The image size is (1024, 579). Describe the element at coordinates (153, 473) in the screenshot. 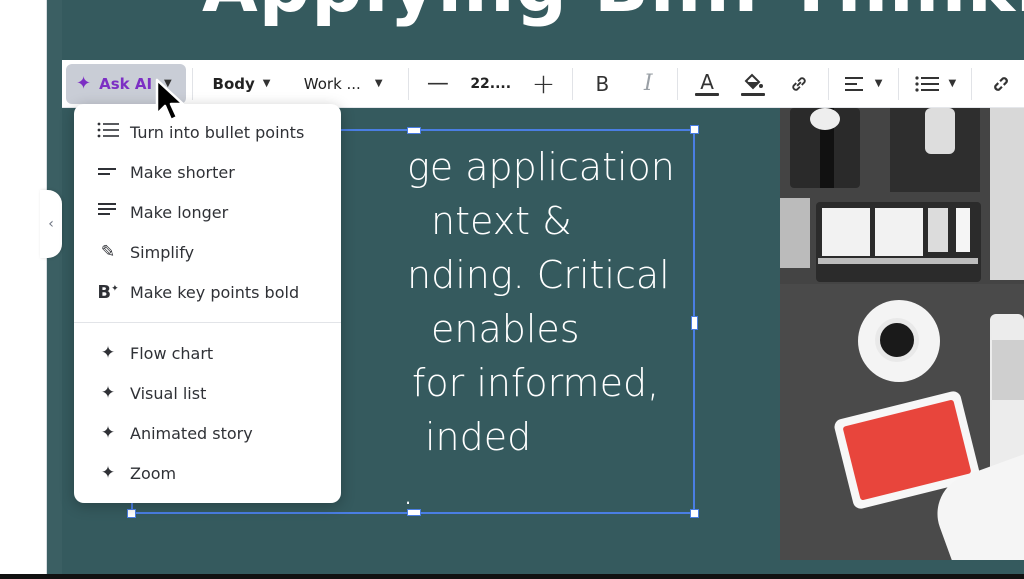

I see `menu-item-label: Zoom` at that location.